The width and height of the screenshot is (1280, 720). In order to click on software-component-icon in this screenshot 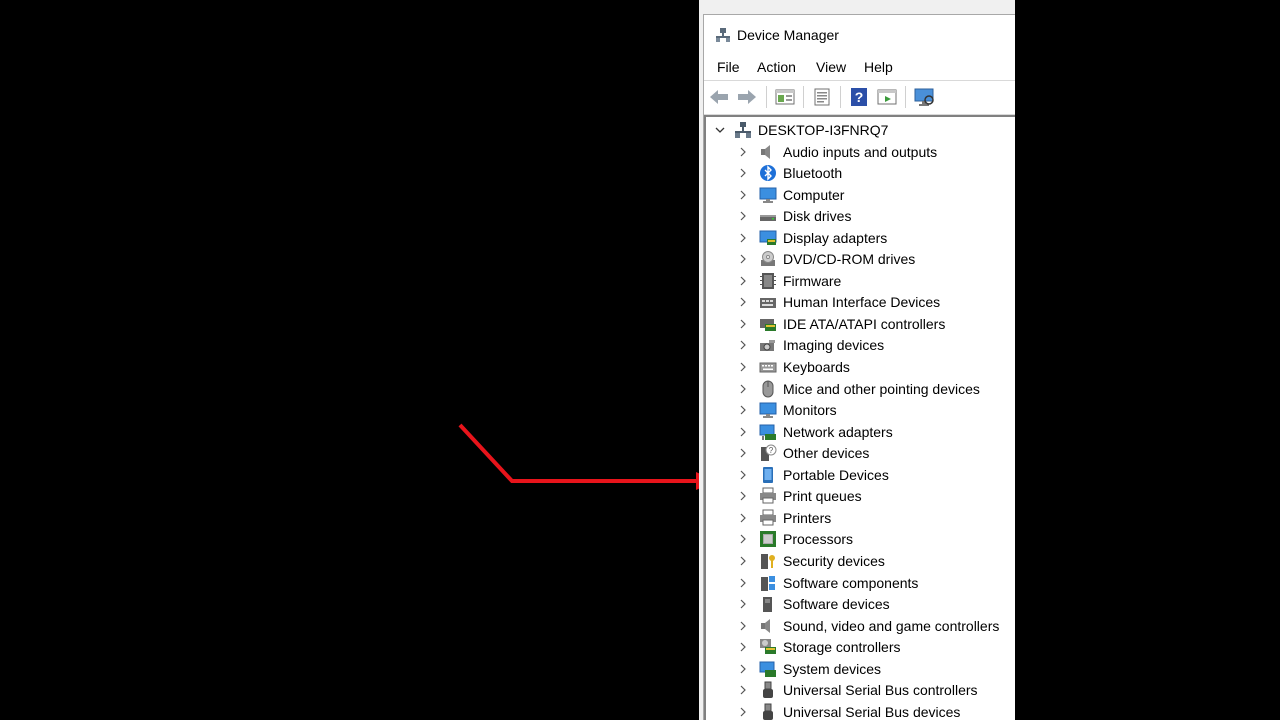, I will do `click(768, 583)`.